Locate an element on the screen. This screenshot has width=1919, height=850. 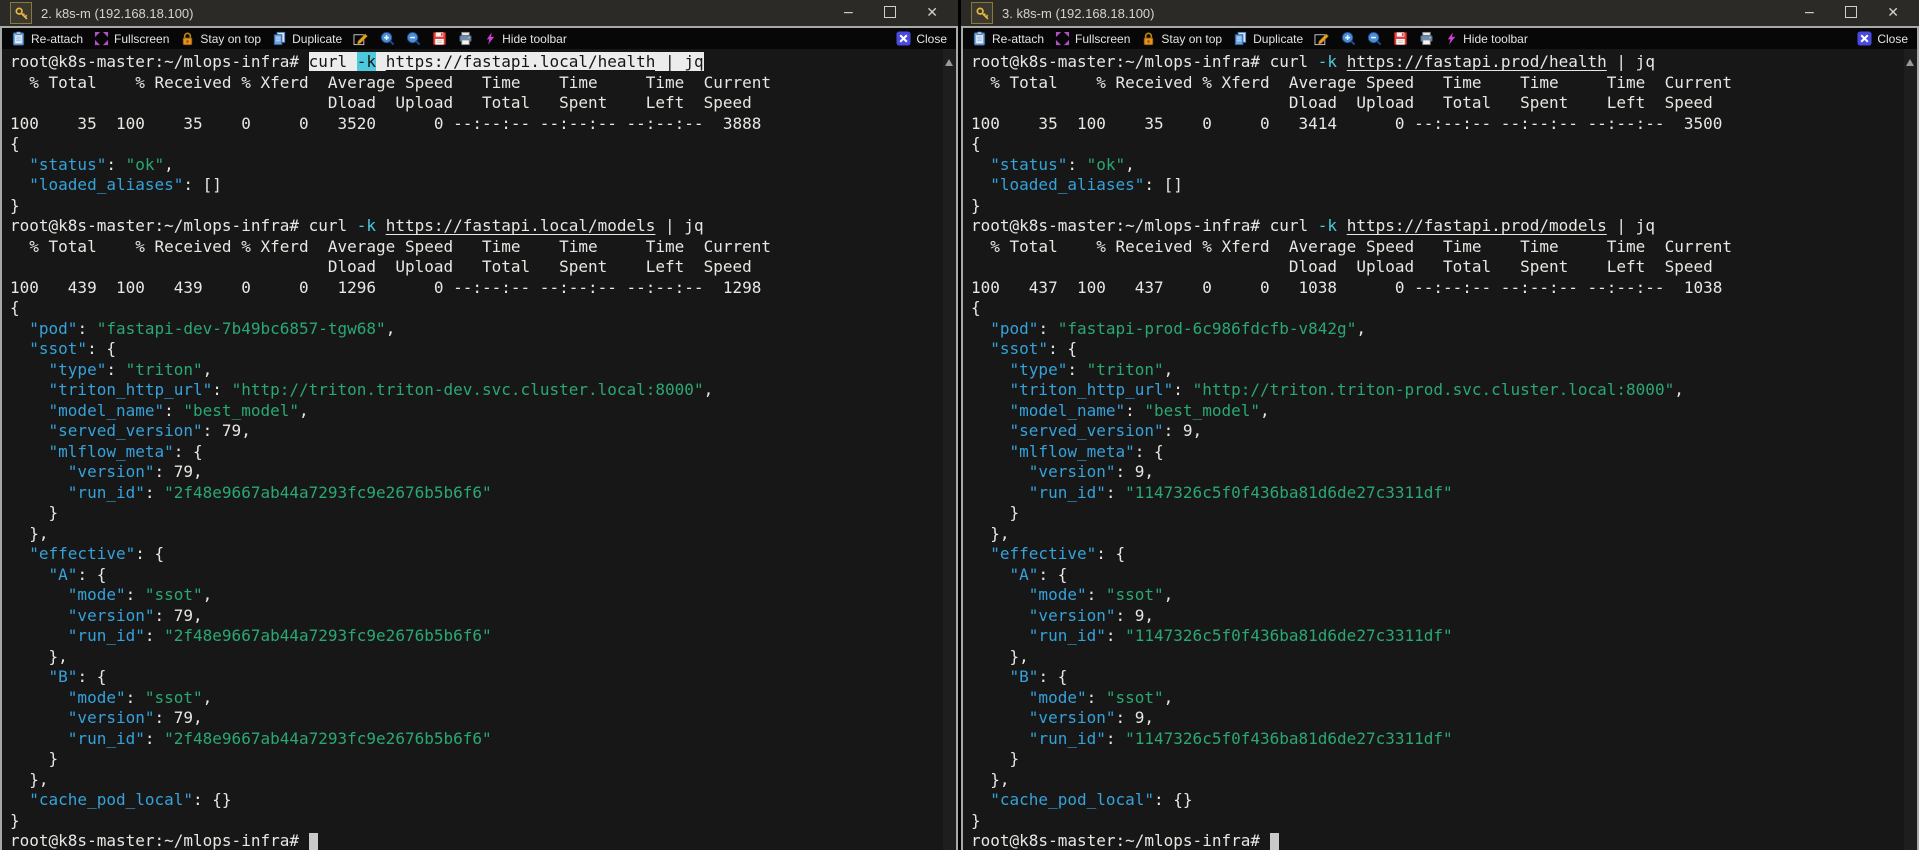
terminal-link: https://fastapi.local/models is located at coordinates (521, 225).